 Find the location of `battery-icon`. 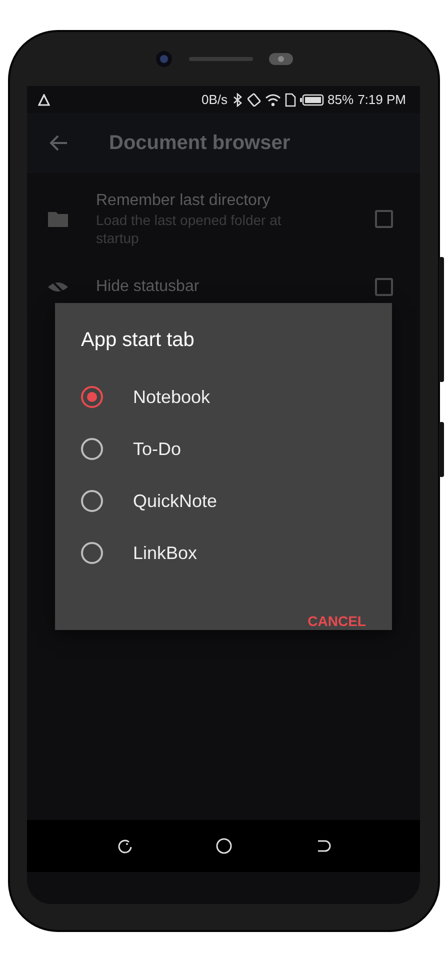

battery-icon is located at coordinates (312, 100).